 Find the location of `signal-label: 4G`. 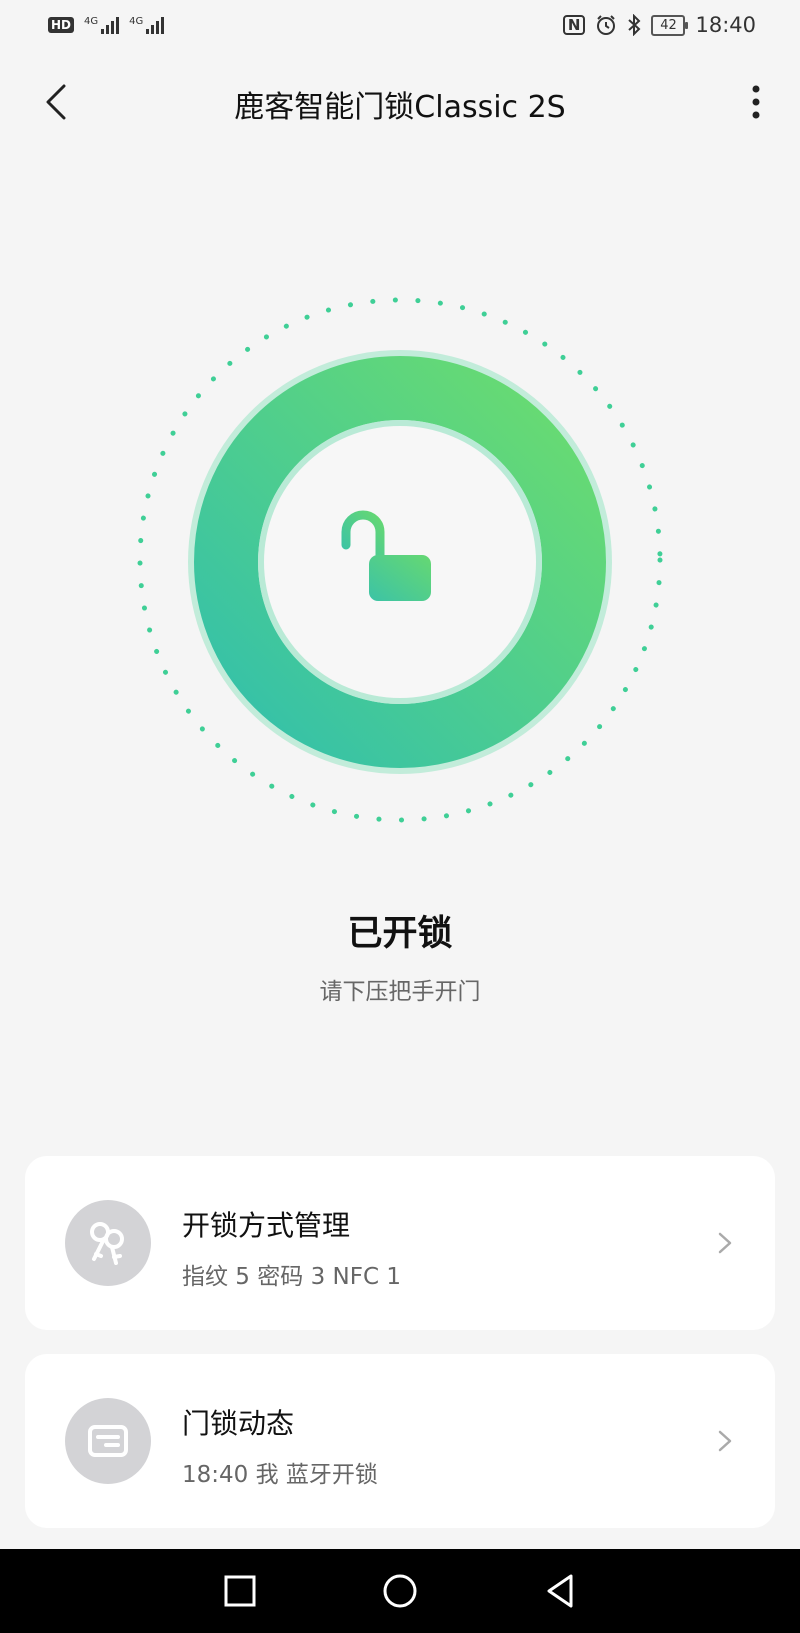

signal-label: 4G is located at coordinates (91, 21).